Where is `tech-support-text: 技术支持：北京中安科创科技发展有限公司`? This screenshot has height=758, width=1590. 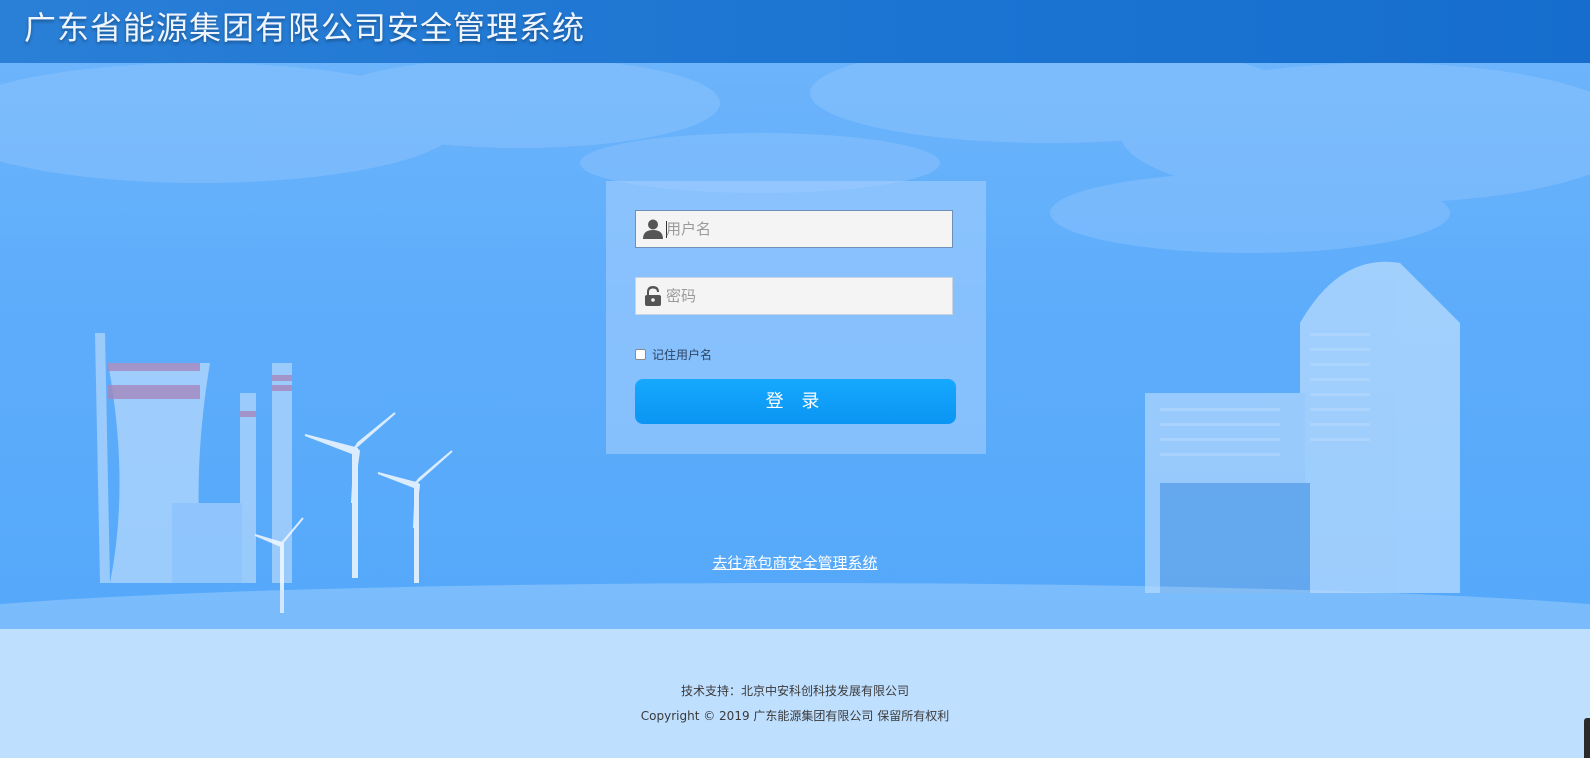 tech-support-text: 技术支持：北京中安科创科技发展有限公司 is located at coordinates (794, 691).